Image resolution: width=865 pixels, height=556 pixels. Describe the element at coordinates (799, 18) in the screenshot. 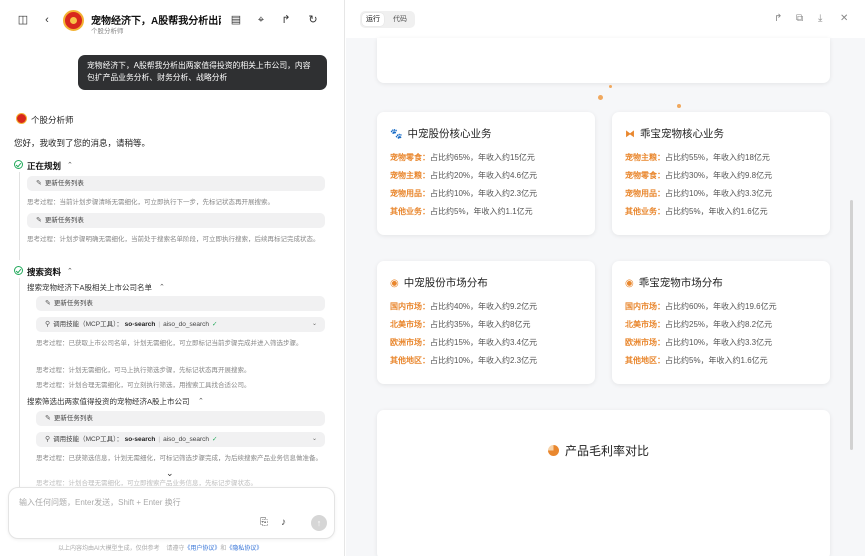

I see `copy-icon: ⧉` at that location.